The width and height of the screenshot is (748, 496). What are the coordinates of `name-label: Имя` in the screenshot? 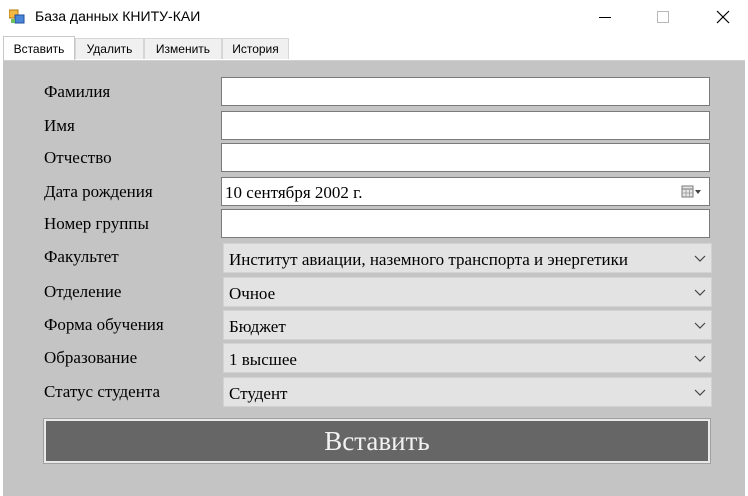 It's located at (59, 125).